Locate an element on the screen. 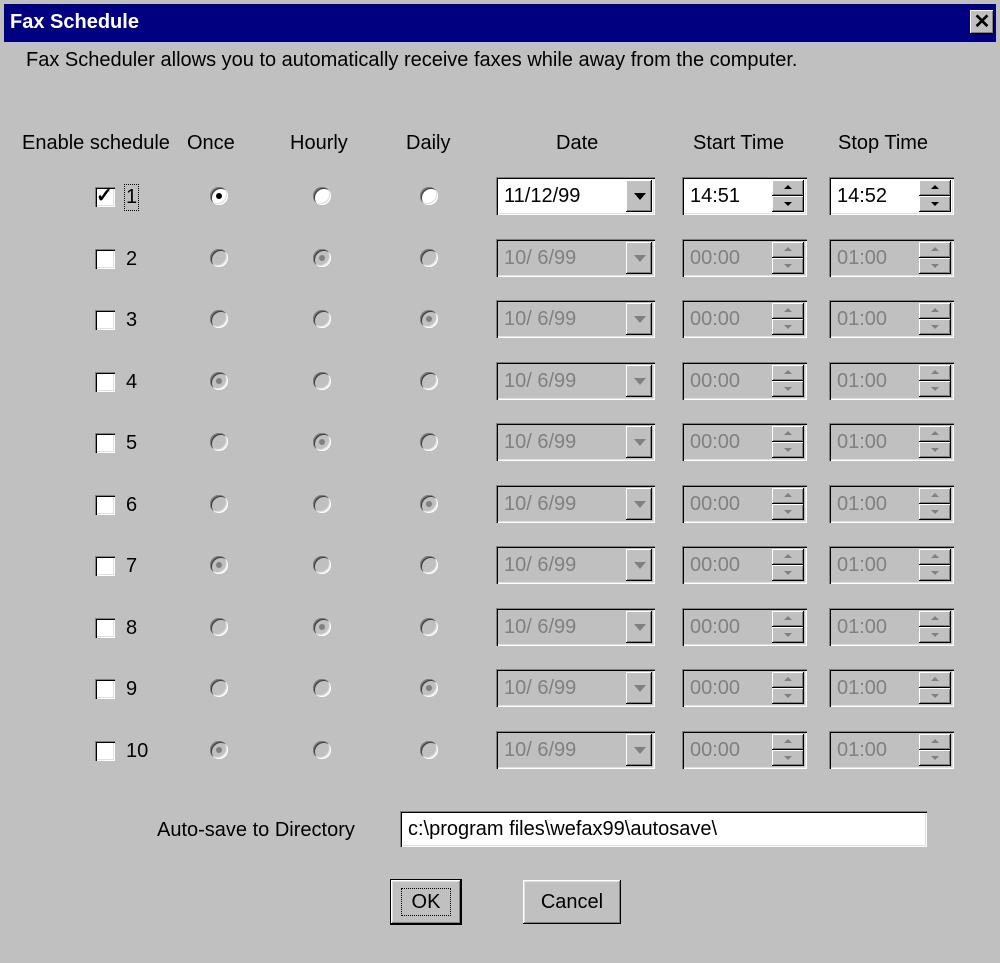  close-button: ✕ is located at coordinates (982, 22).